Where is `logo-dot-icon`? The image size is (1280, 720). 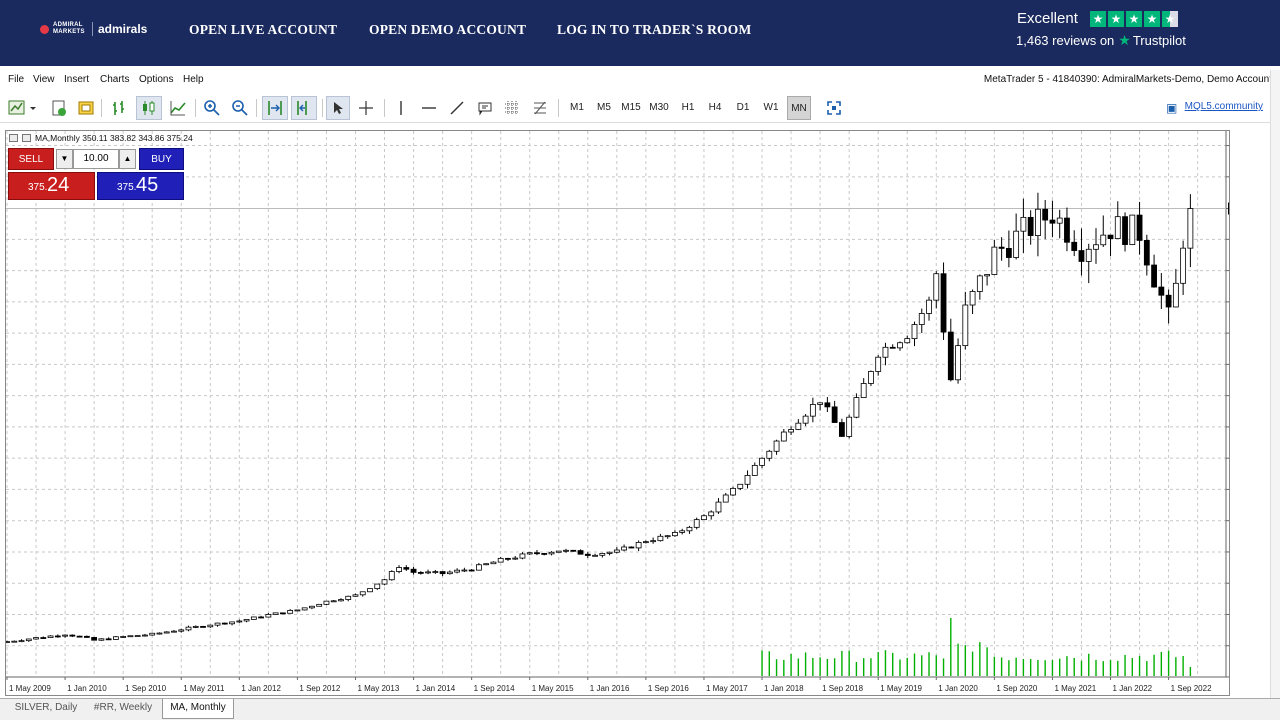
logo-dot-icon is located at coordinates (44, 29).